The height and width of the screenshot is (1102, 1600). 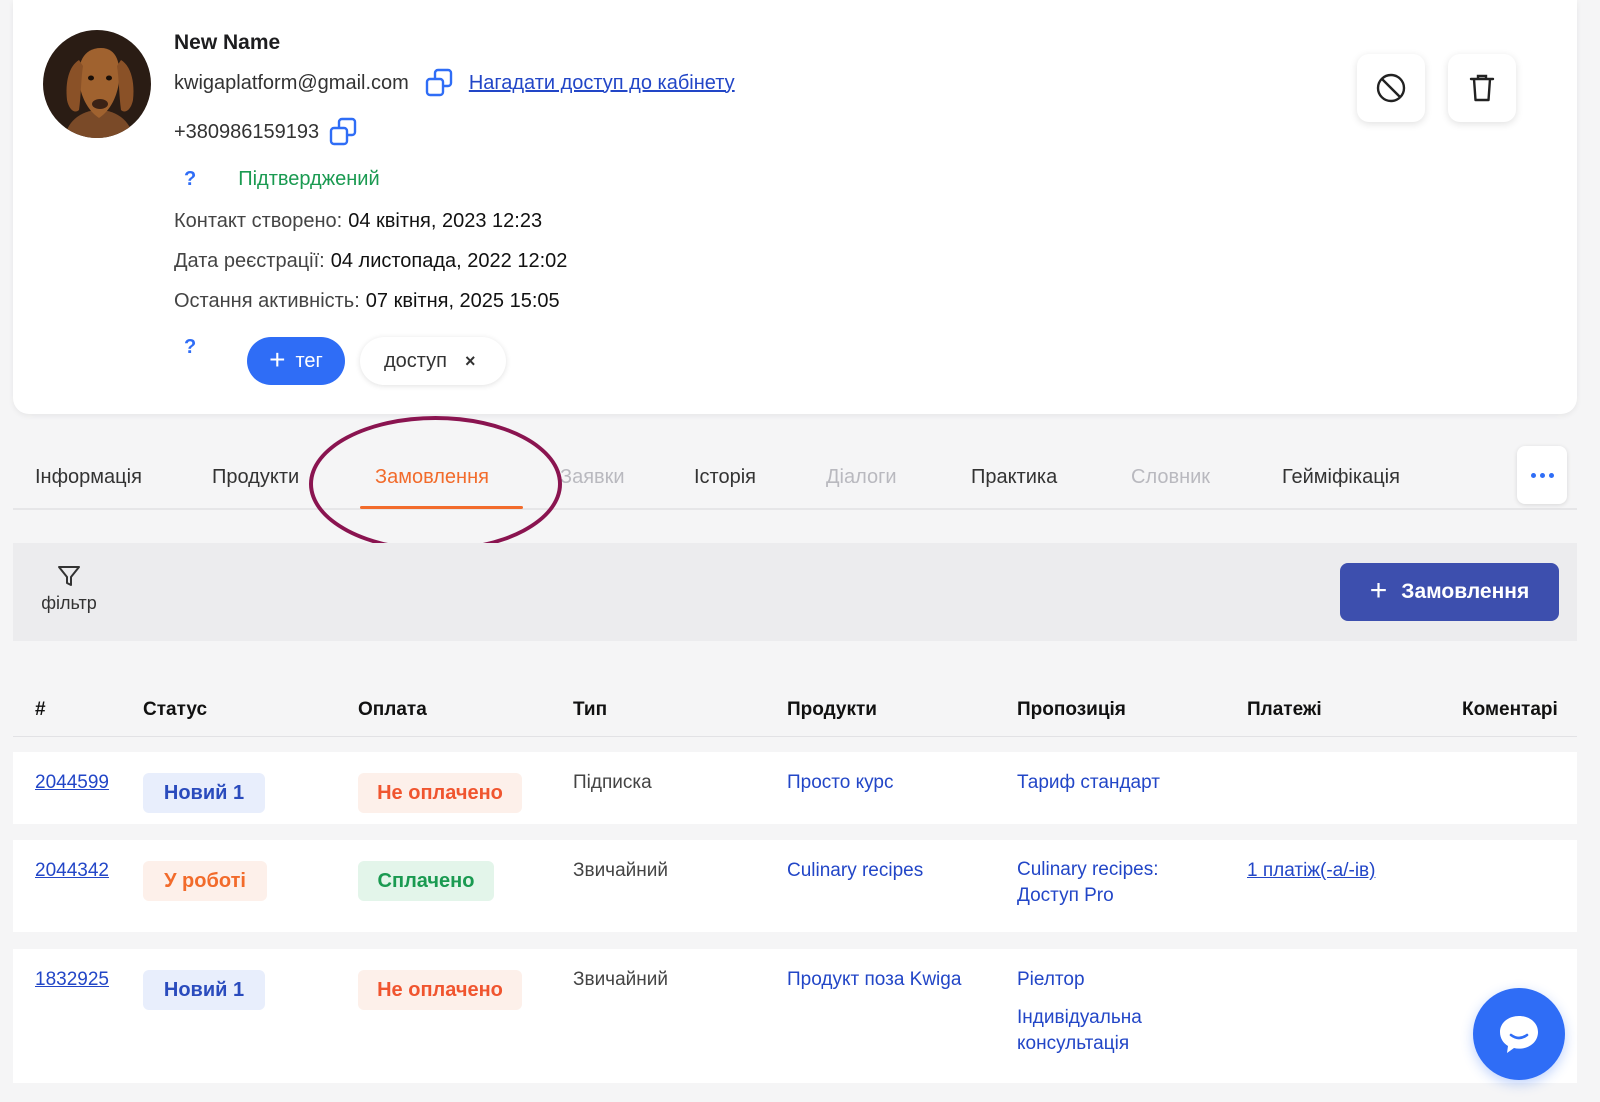 What do you see at coordinates (602, 83) in the screenshot?
I see `remind-access-link: Нагадати доступ до кабінету` at bounding box center [602, 83].